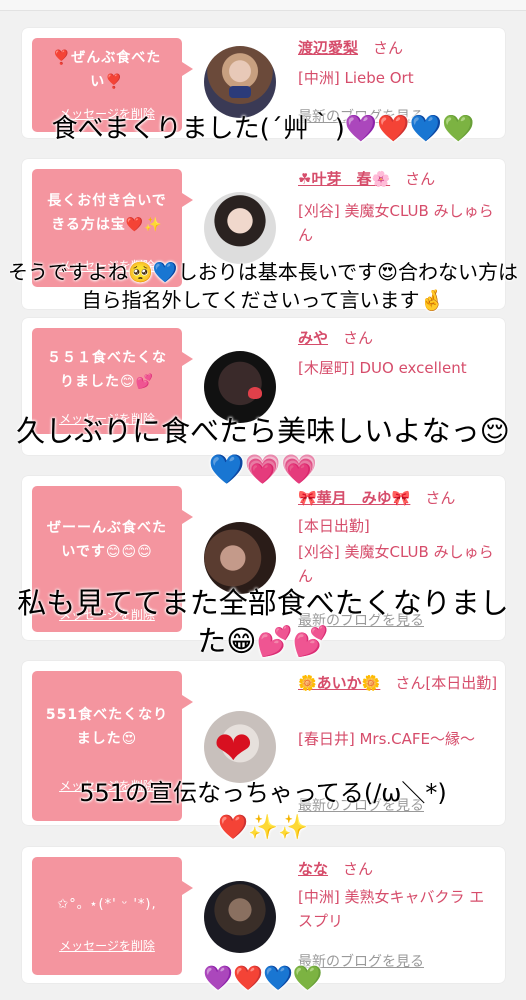  Describe the element at coordinates (391, 909) in the screenshot. I see `shop-name: [中洲] 美熟女キャバクラ エスプリ` at that location.